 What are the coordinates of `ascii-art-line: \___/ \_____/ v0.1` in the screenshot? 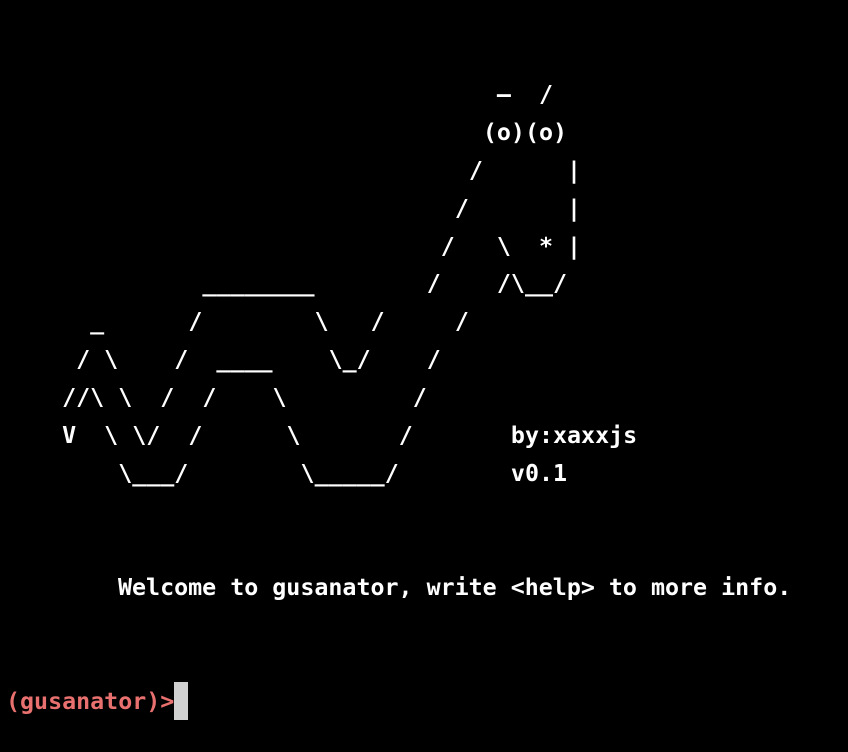 It's located at (287, 473).